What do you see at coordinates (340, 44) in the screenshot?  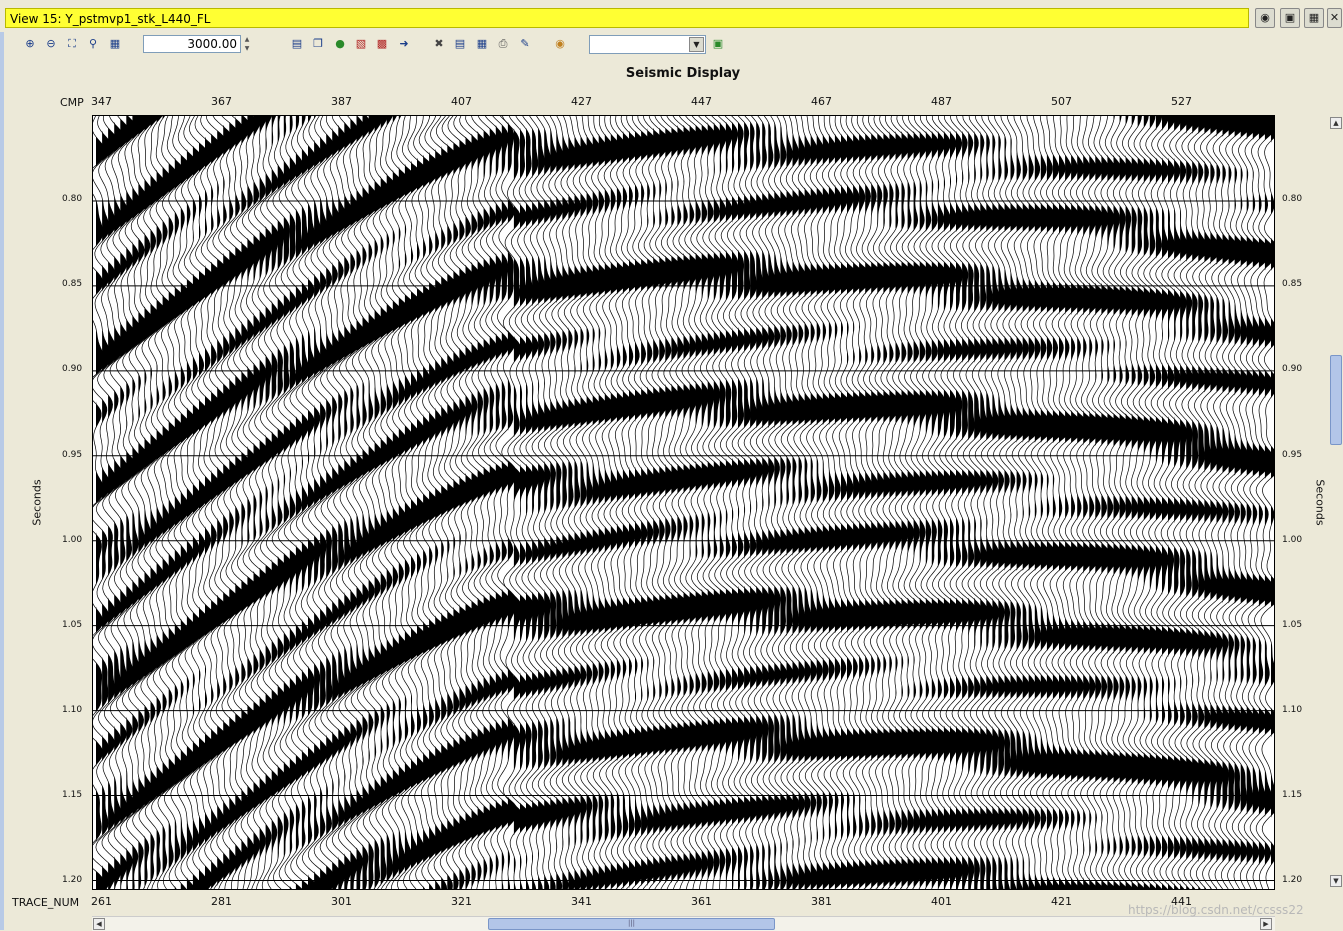 I see `cylinder-icon: ●` at bounding box center [340, 44].